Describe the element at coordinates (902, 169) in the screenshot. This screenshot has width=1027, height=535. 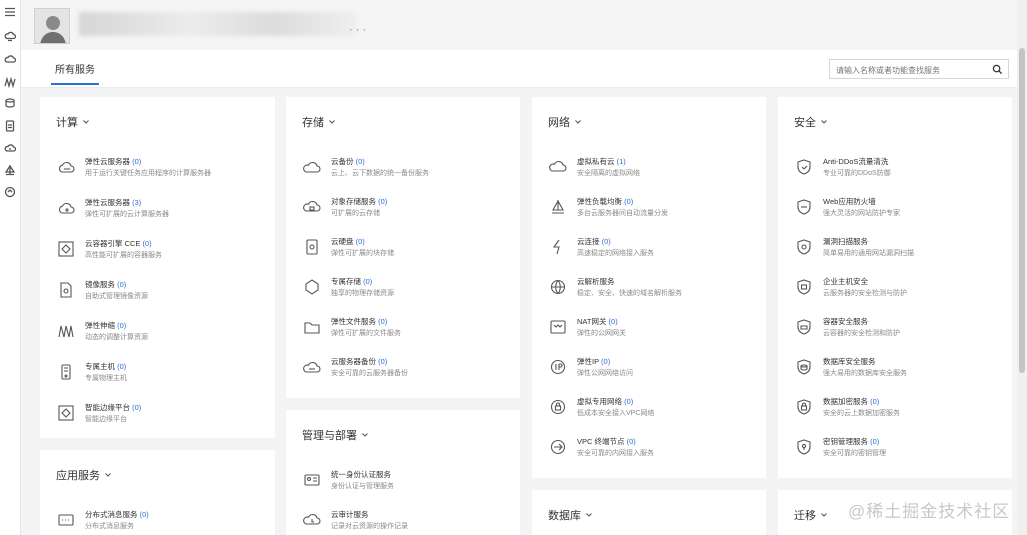
I see `service-item-anti-ddos: Anti-DDoS流量清洗 专业可靠的DDoS防御` at that location.